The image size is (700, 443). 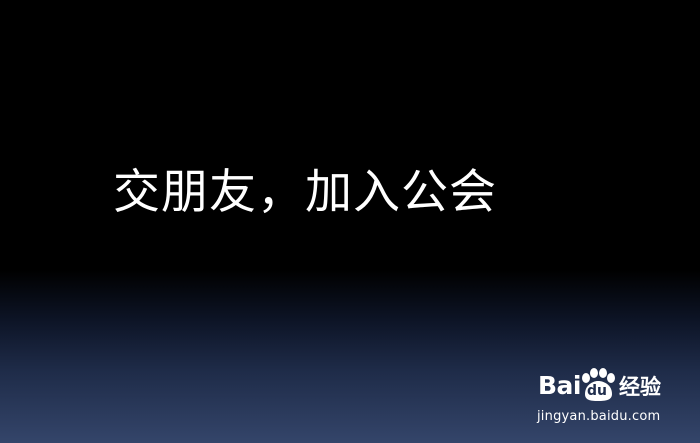 I want to click on baidu-jingyan-watermark: Bai du 经验 jingyan.baidu.com, so click(x=604, y=399).